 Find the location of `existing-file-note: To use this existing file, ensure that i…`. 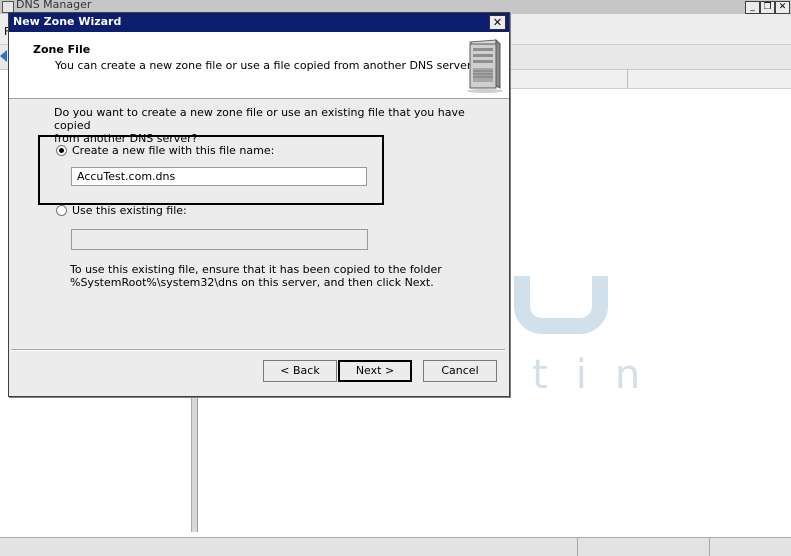

existing-file-note: To use this existing file, ensure that i… is located at coordinates (280, 276).